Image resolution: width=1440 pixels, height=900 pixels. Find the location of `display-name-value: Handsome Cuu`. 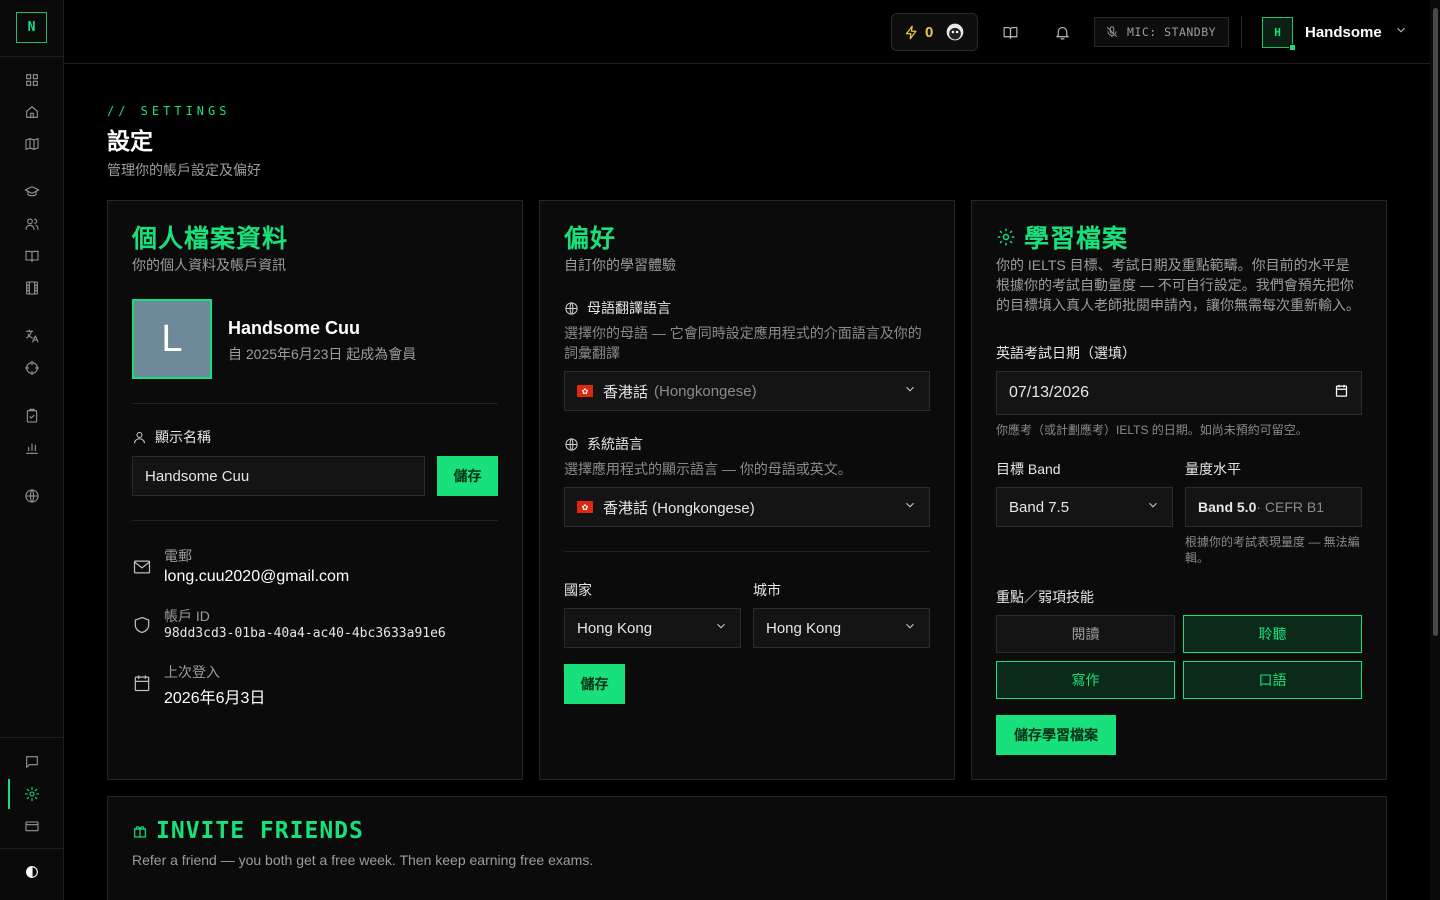

display-name-value: Handsome Cuu is located at coordinates (197, 476).